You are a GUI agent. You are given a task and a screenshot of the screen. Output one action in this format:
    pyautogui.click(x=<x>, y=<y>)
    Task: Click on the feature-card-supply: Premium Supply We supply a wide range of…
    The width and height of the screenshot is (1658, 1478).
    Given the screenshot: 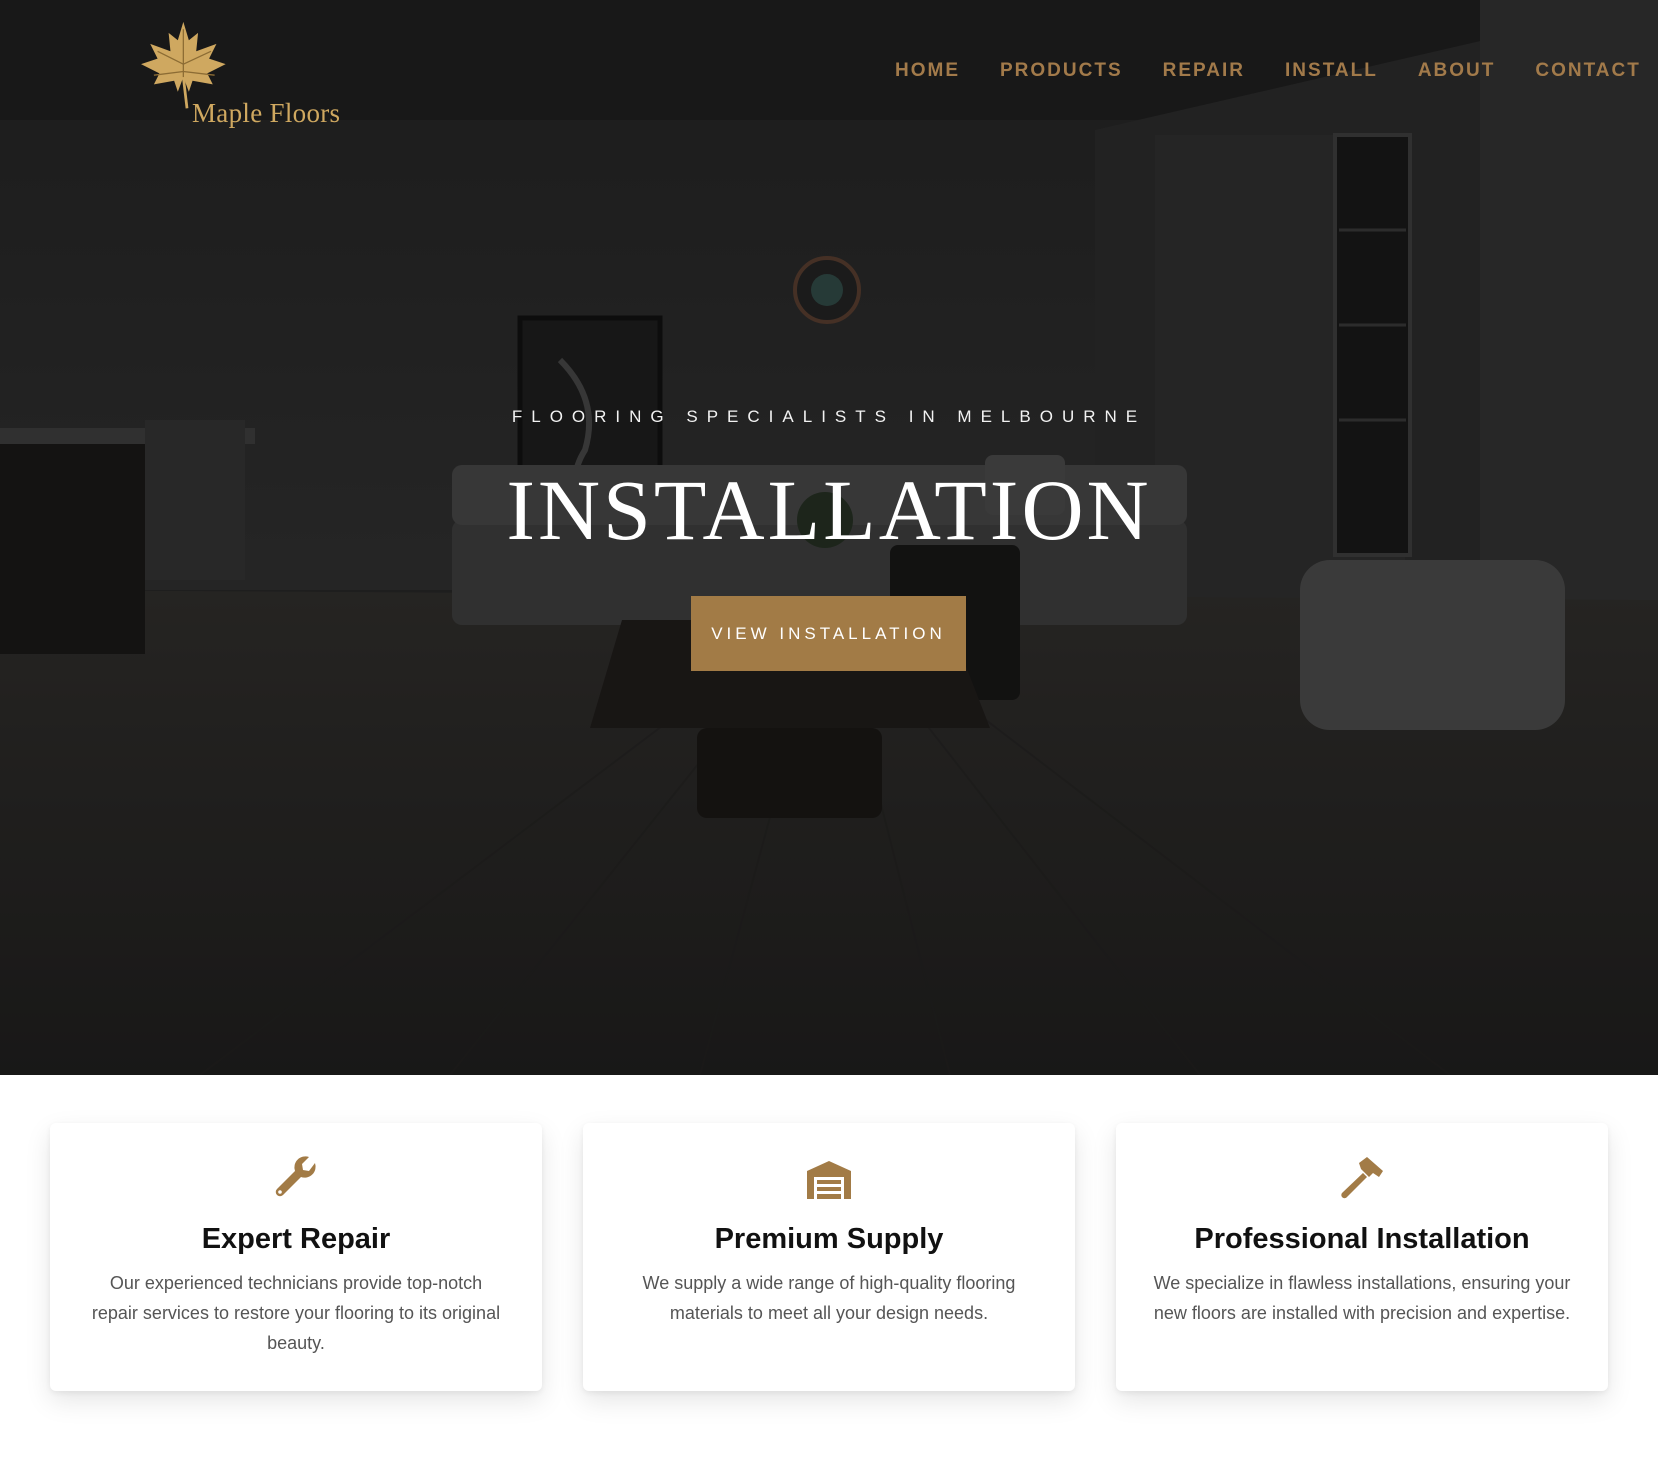 What is the action you would take?
    pyautogui.click(x=829, y=1257)
    